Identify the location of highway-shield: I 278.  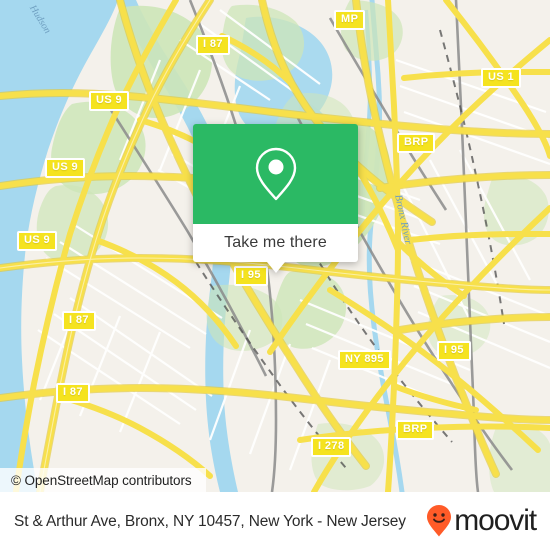
(331, 447).